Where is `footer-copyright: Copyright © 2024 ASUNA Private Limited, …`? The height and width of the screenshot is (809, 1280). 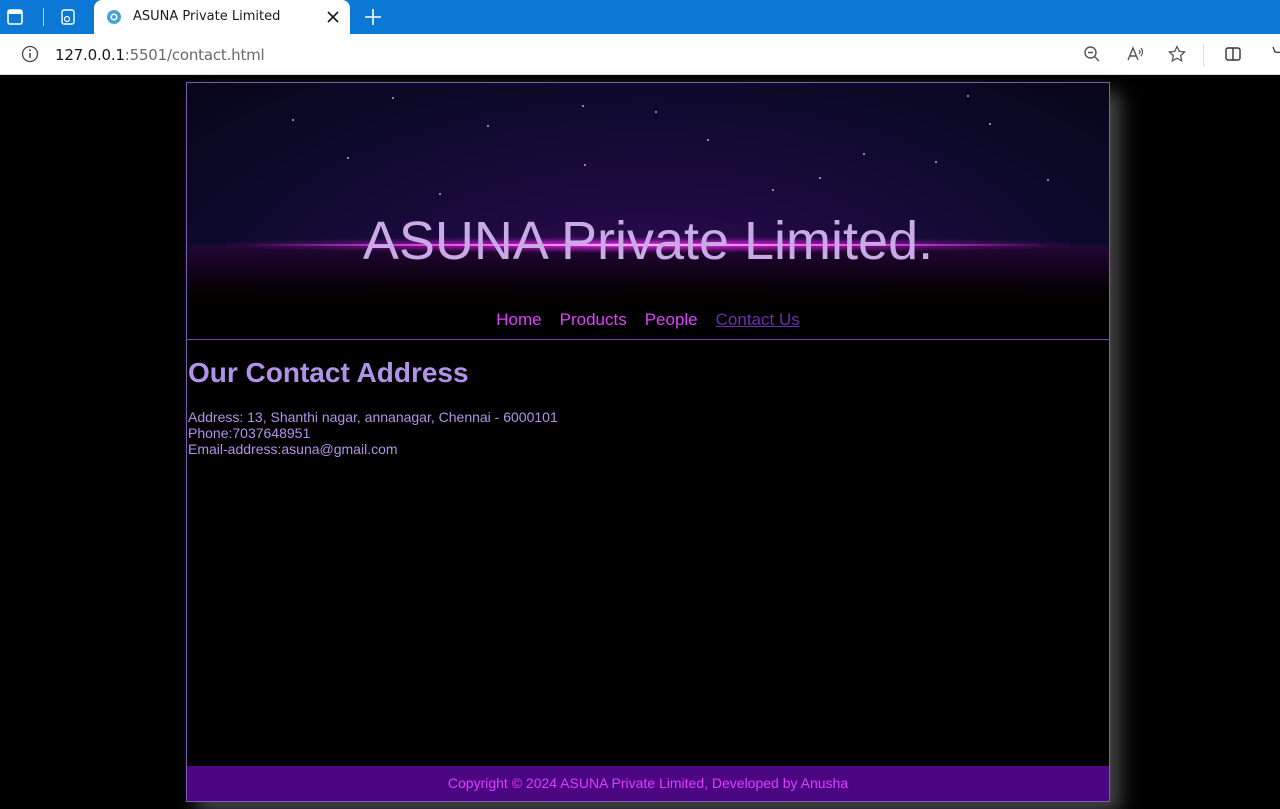 footer-copyright: Copyright © 2024 ASUNA Private Limited, … is located at coordinates (648, 783).